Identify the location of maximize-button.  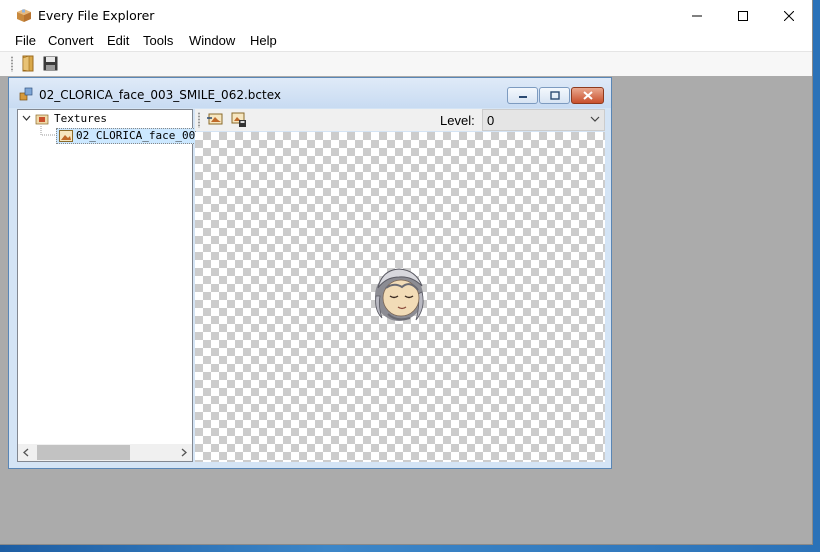
(743, 15).